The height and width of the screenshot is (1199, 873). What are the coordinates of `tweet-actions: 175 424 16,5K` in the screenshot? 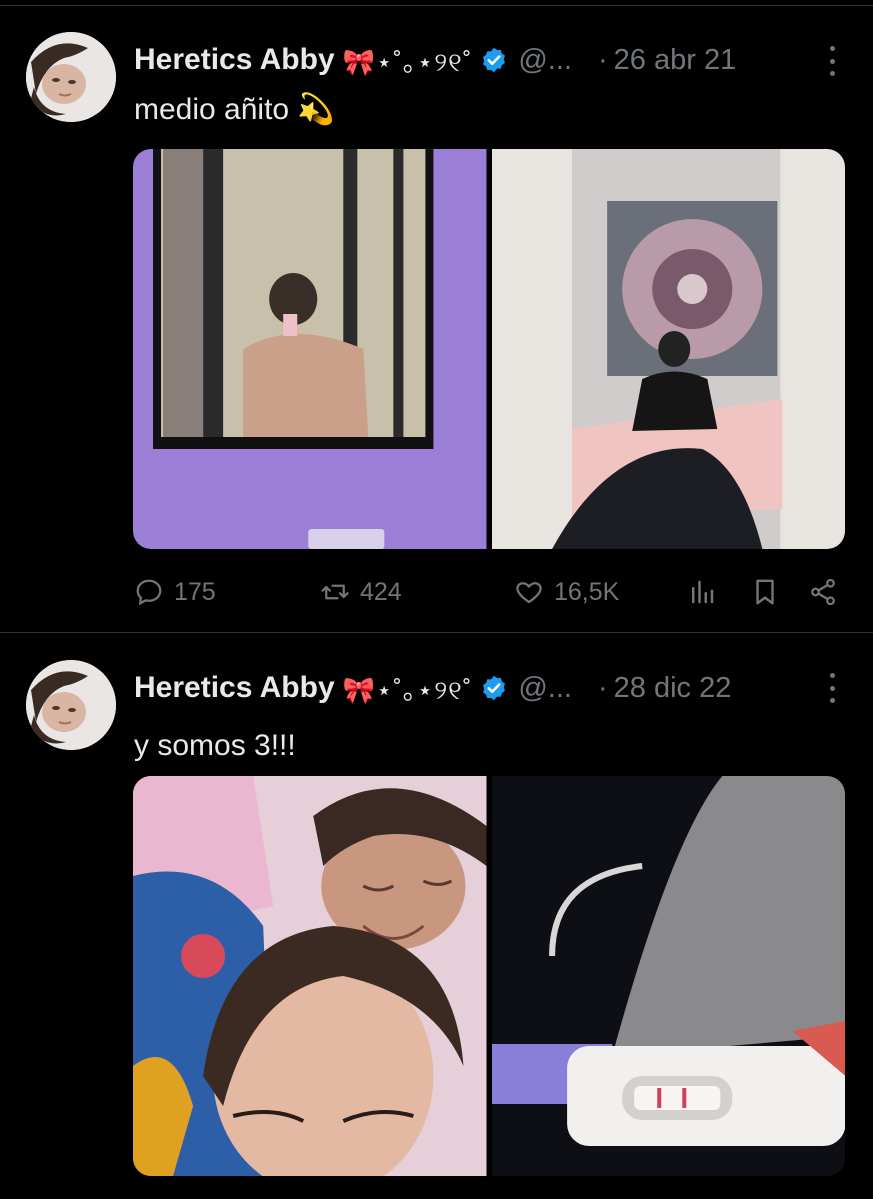 It's located at (490, 592).